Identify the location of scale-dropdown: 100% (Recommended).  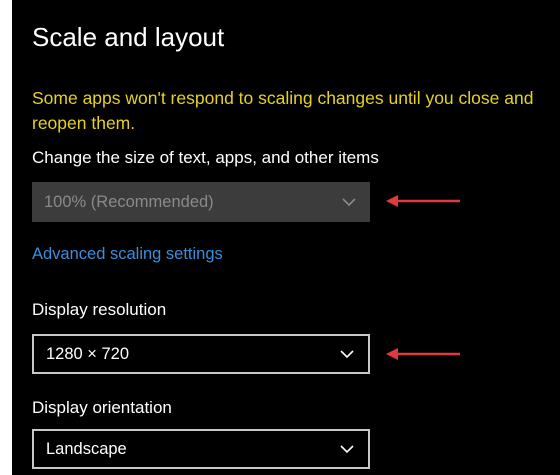
(201, 202).